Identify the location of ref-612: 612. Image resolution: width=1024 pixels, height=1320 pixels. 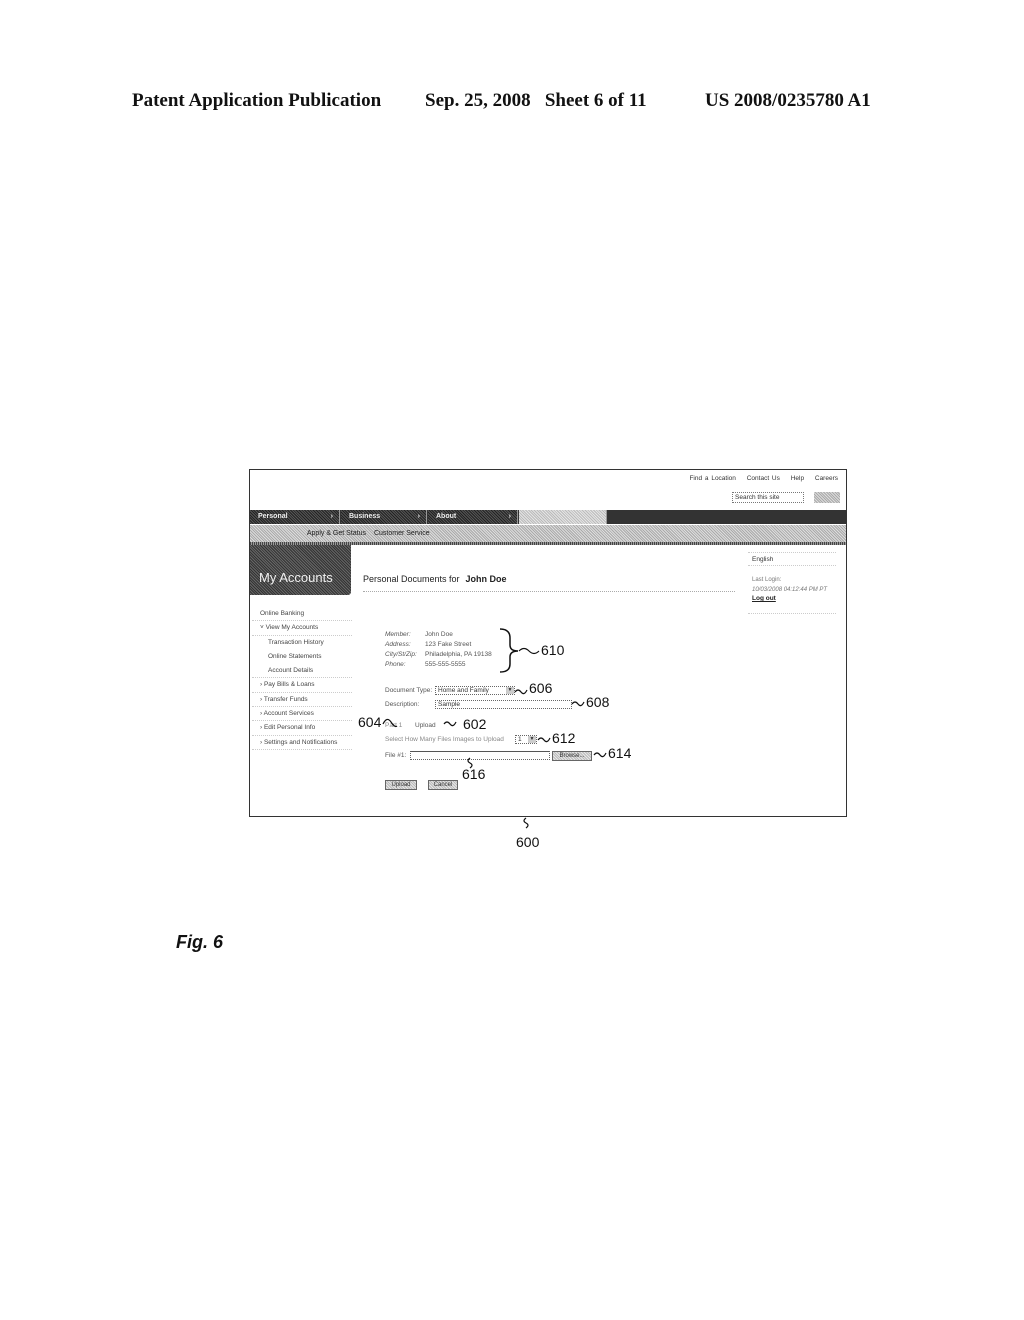
(564, 738).